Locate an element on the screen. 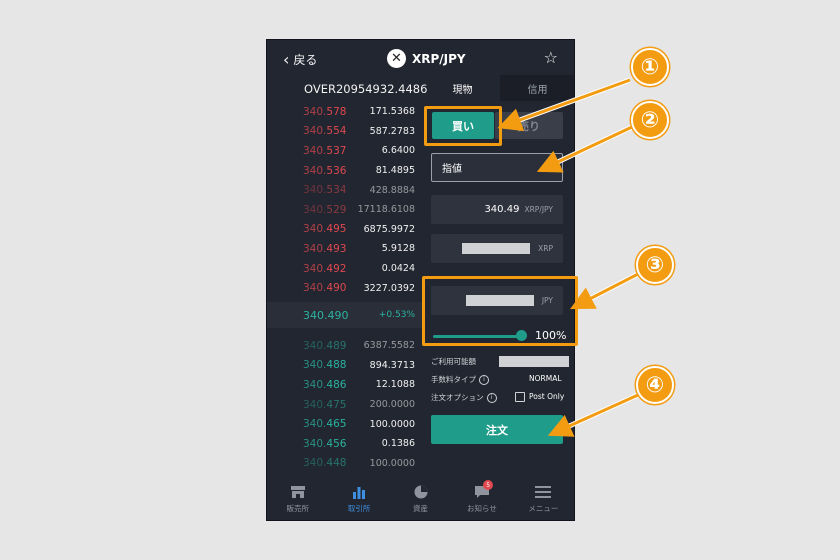  callout-1: ① is located at coordinates (650, 67).